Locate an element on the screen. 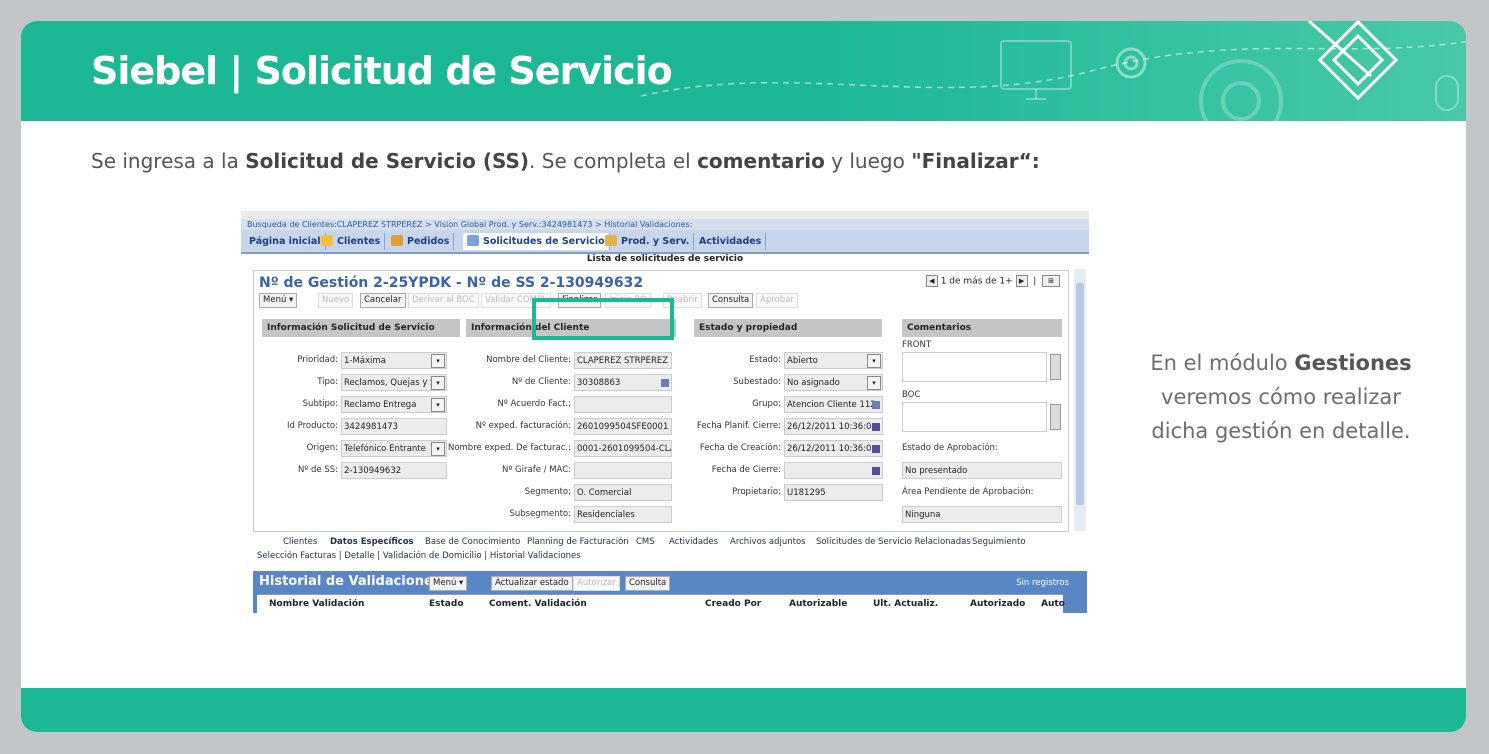 This screenshot has height=754, width=1489. exped-facturacion-field: 2601099504SFE0001 is located at coordinates (623, 426).